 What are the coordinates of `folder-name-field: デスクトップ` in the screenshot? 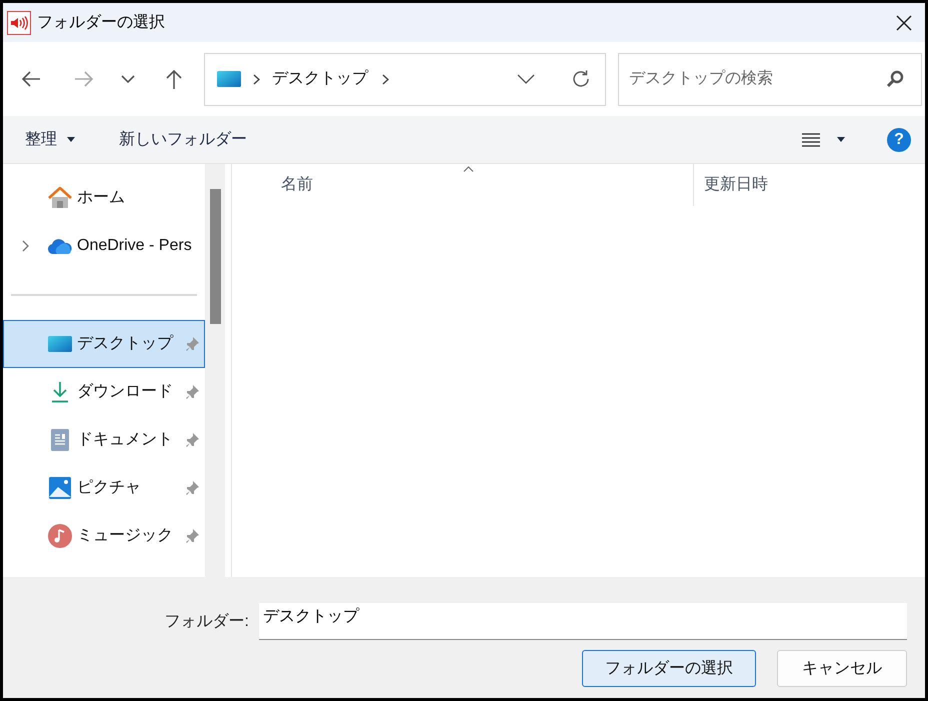 It's located at (583, 621).